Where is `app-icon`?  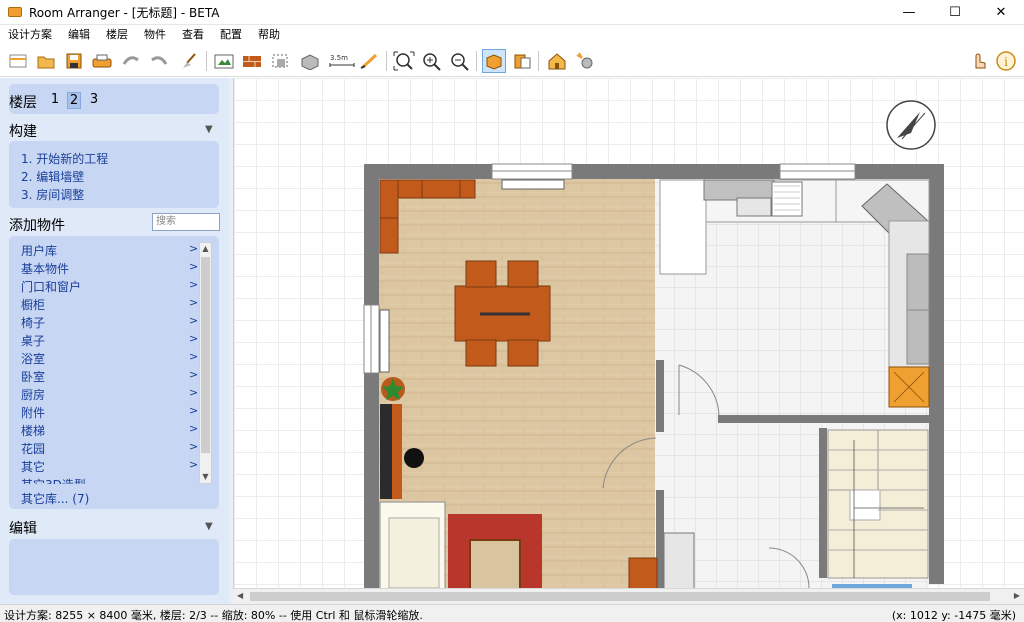 app-icon is located at coordinates (15, 12).